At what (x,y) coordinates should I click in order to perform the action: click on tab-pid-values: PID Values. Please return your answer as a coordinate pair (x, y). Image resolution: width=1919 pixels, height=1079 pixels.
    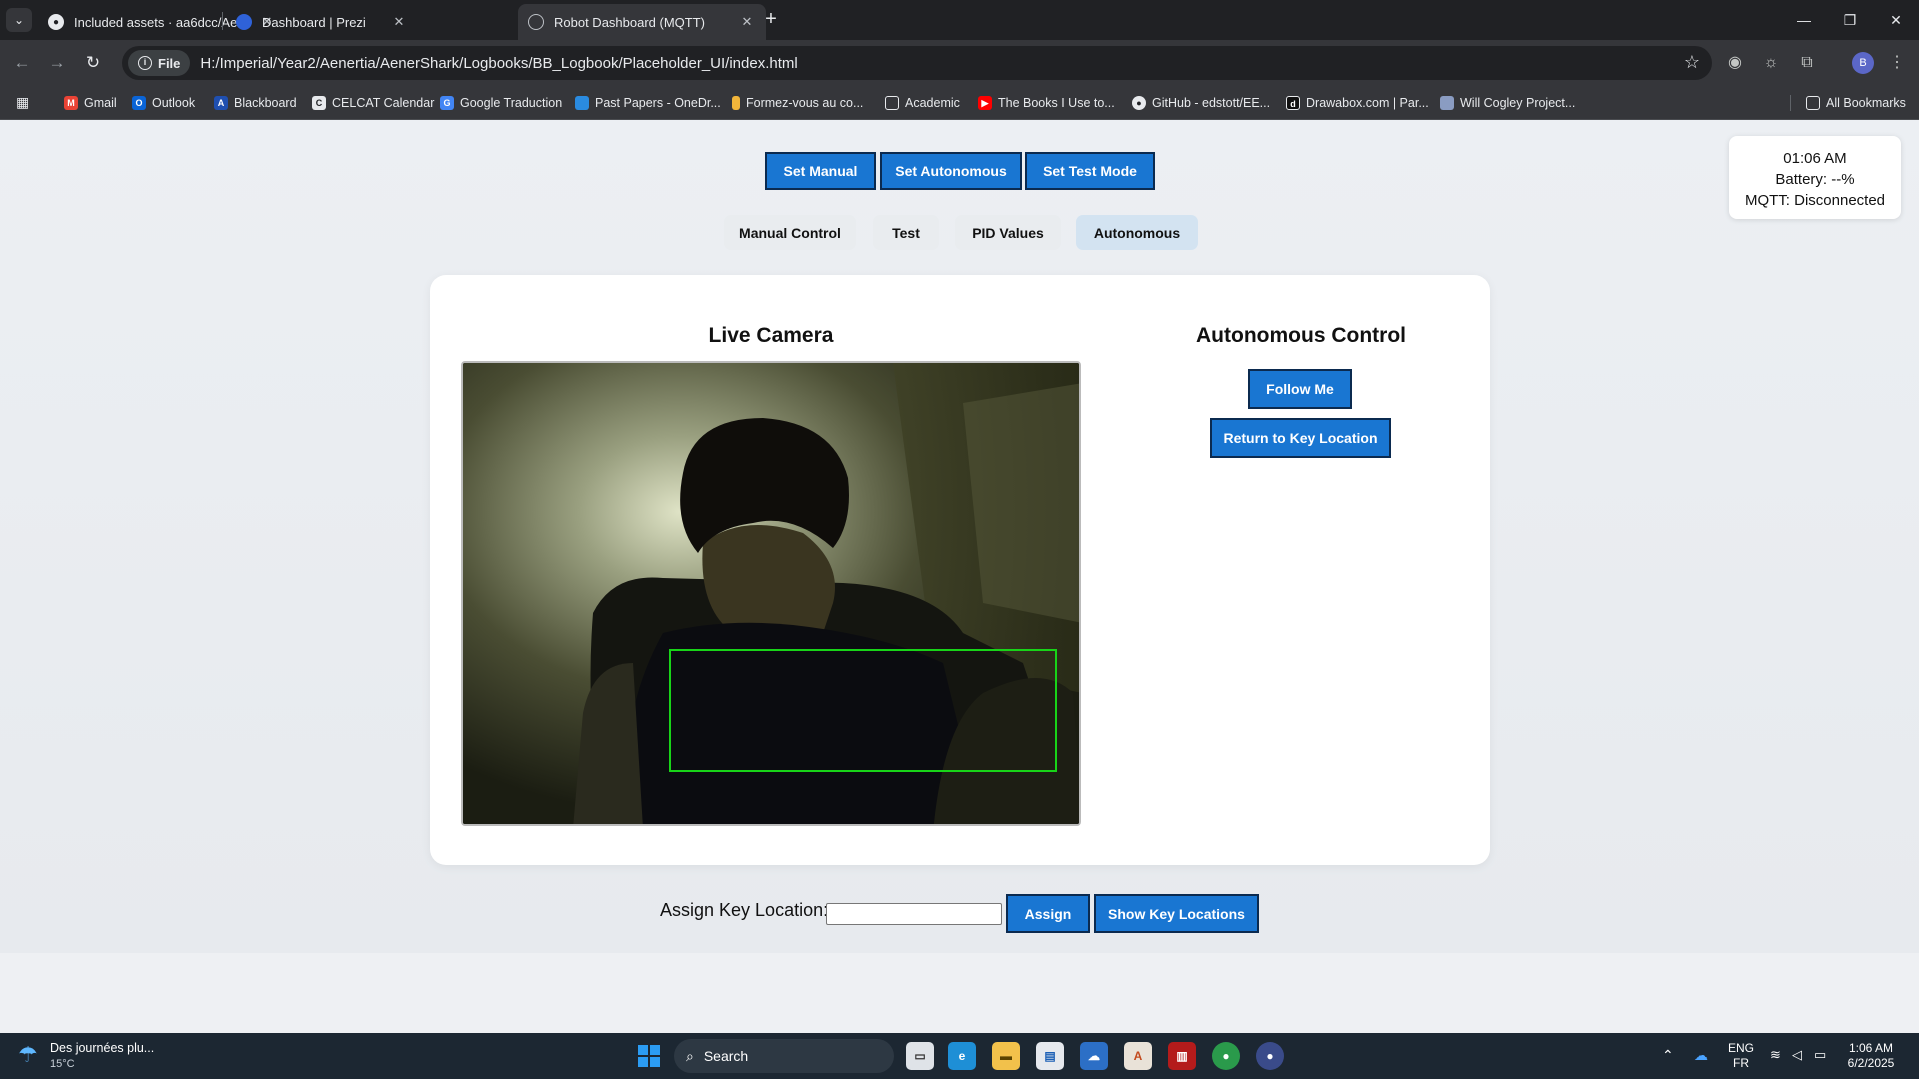
    Looking at the image, I should click on (1008, 232).